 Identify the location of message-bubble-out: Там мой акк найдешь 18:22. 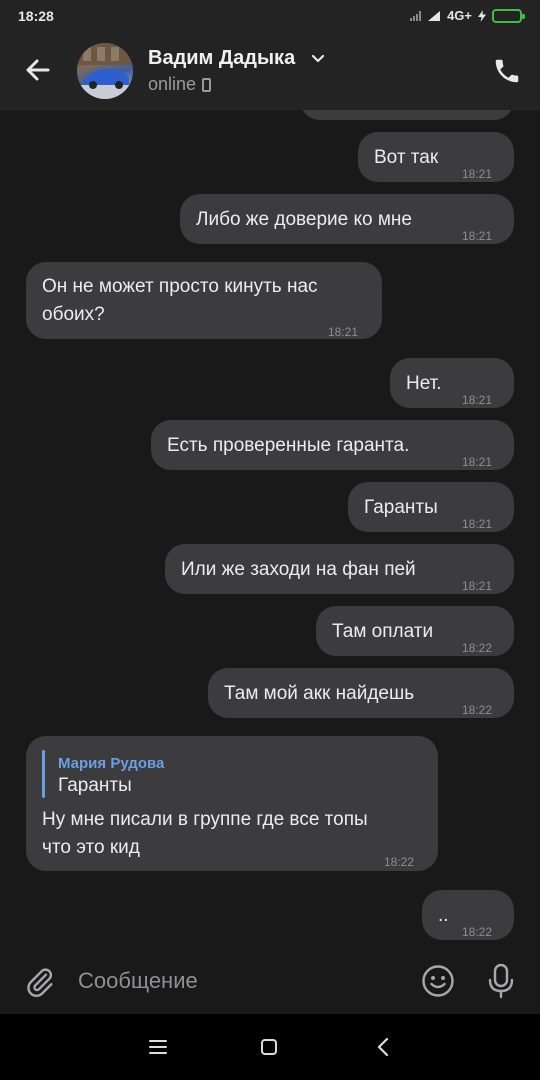
(361, 693).